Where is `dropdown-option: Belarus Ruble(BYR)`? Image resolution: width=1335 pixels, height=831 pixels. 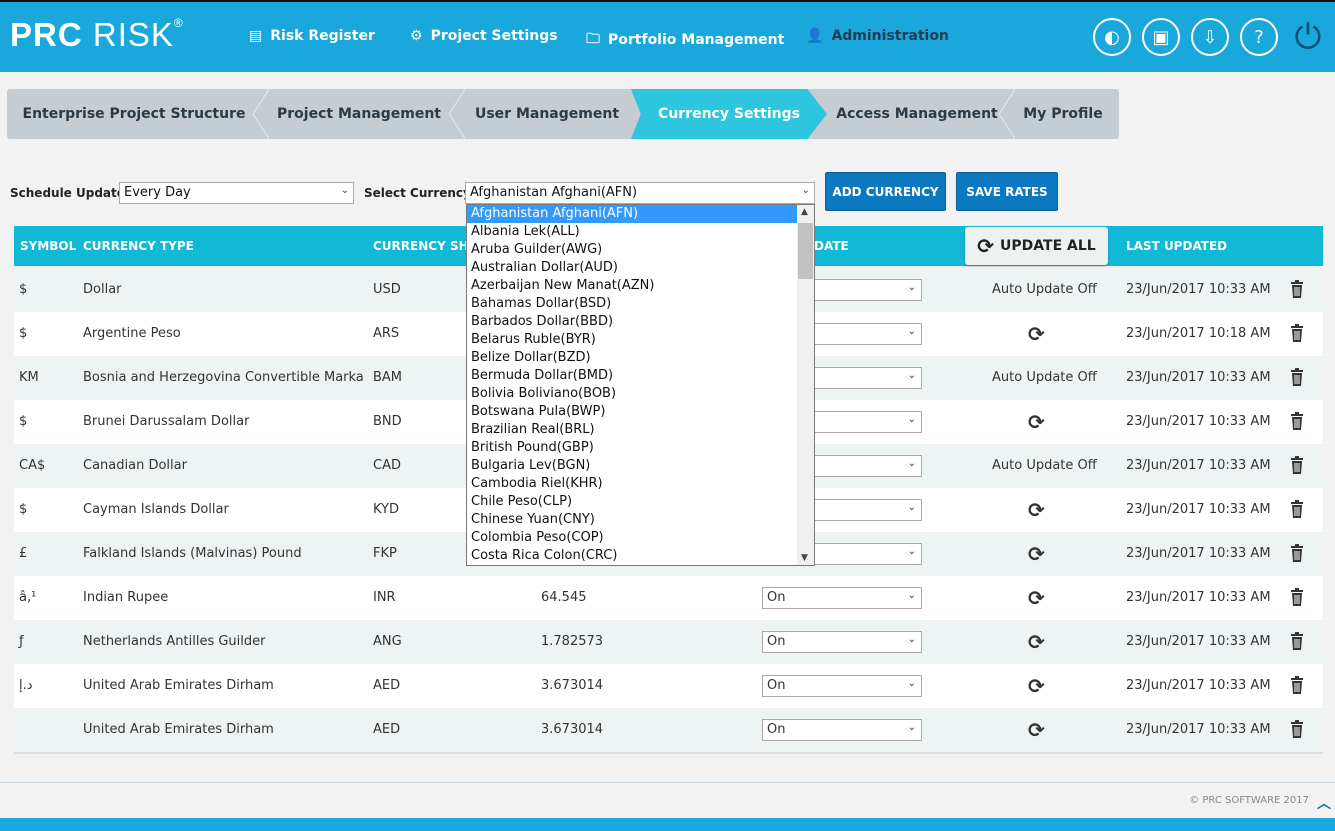 dropdown-option: Belarus Ruble(BYR) is located at coordinates (632, 340).